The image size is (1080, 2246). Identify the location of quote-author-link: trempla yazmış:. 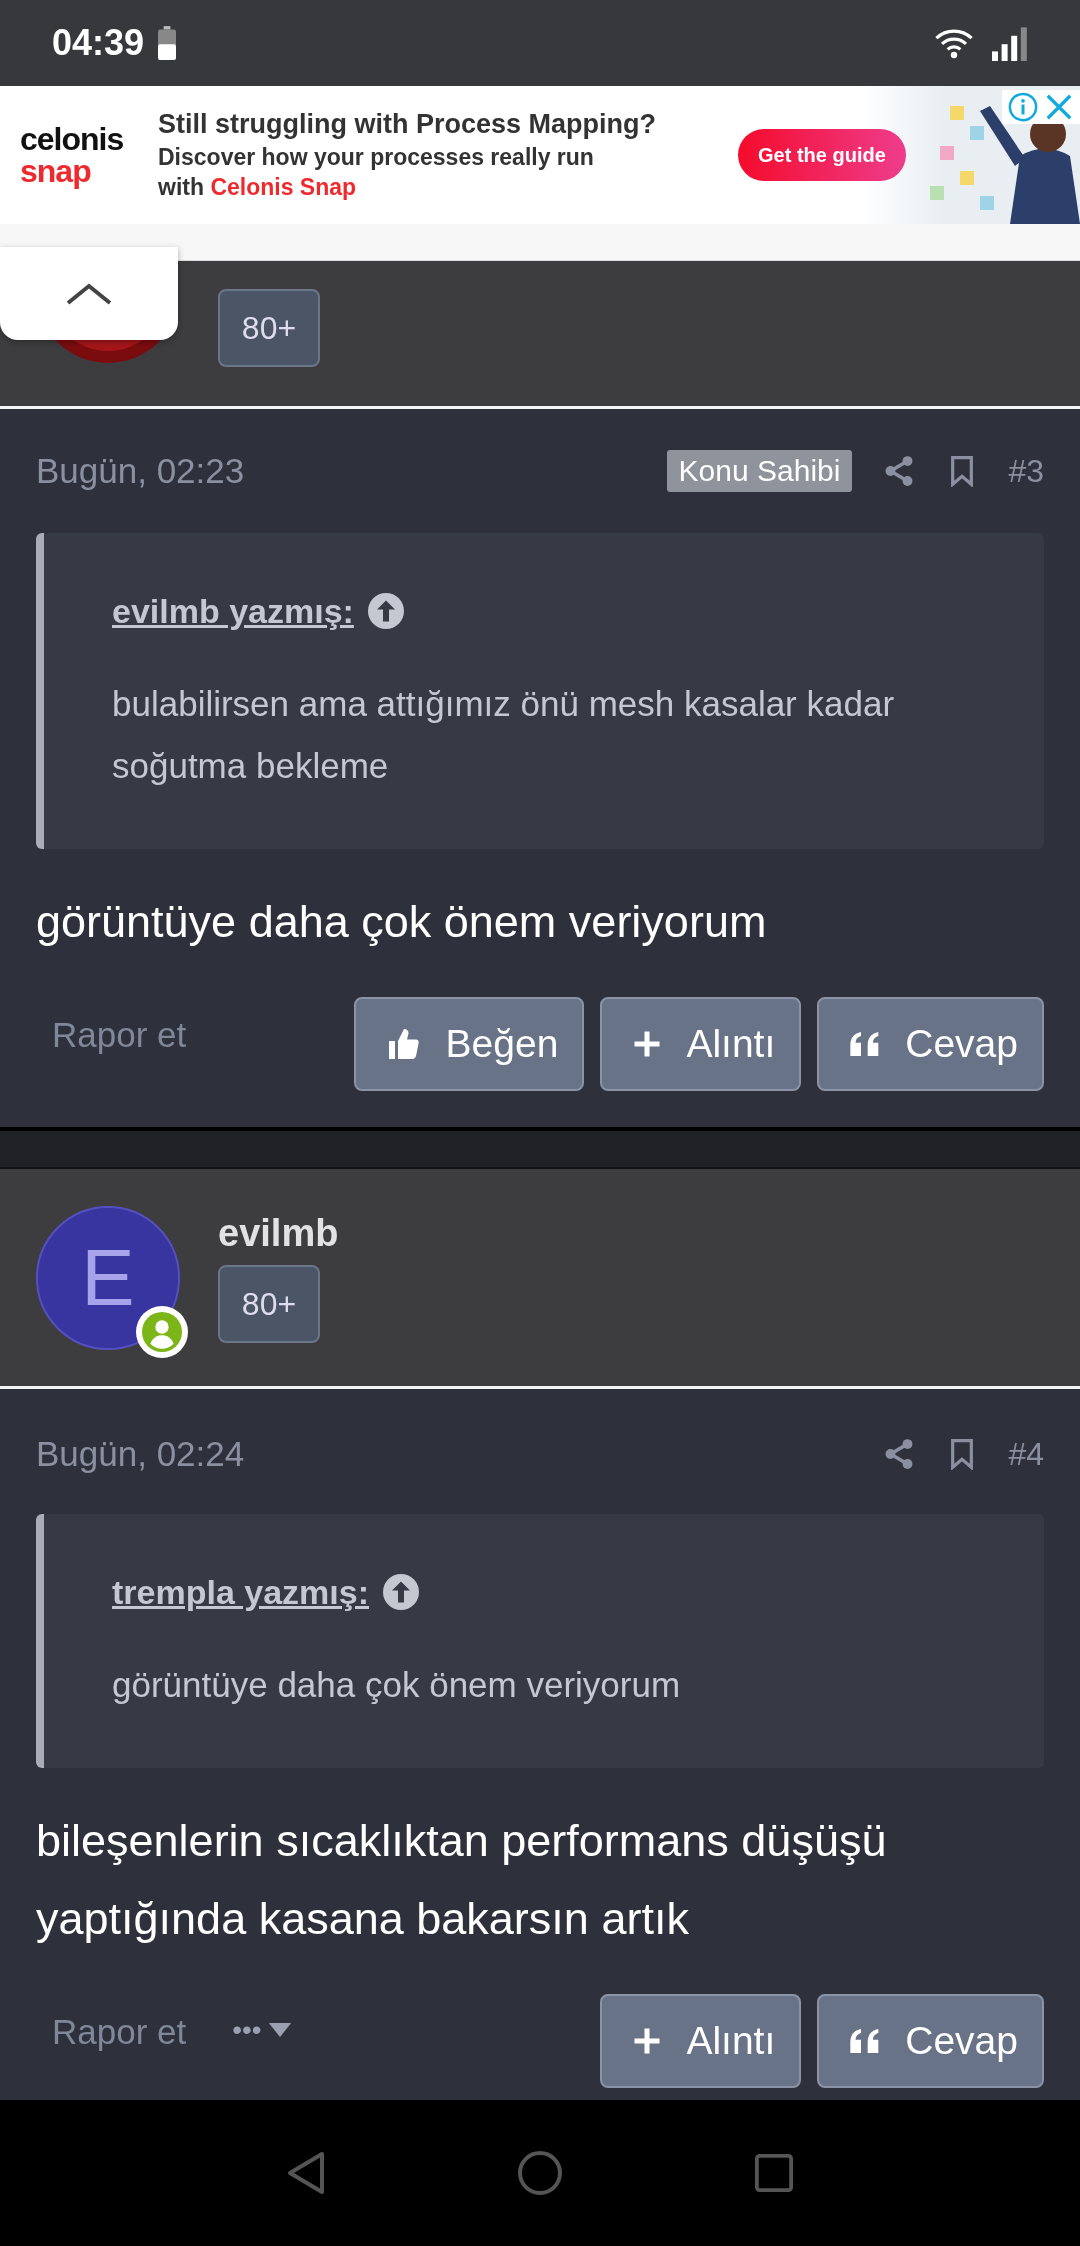
(240, 1592).